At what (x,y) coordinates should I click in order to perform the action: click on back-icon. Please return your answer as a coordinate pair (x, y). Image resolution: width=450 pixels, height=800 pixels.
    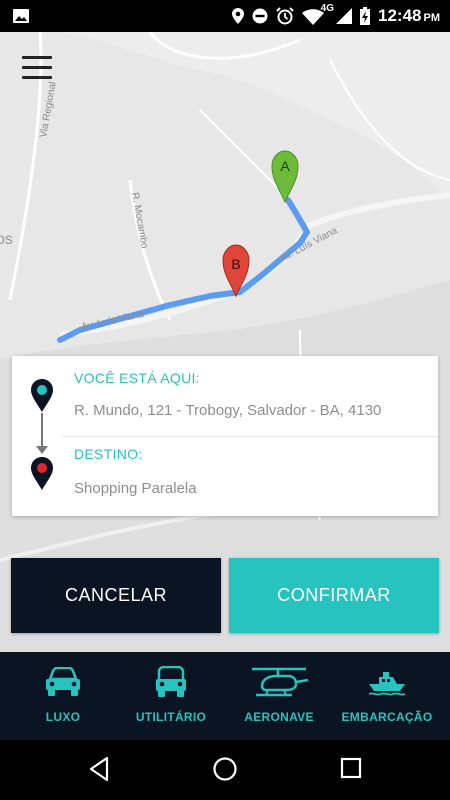
    Looking at the image, I should click on (99, 769).